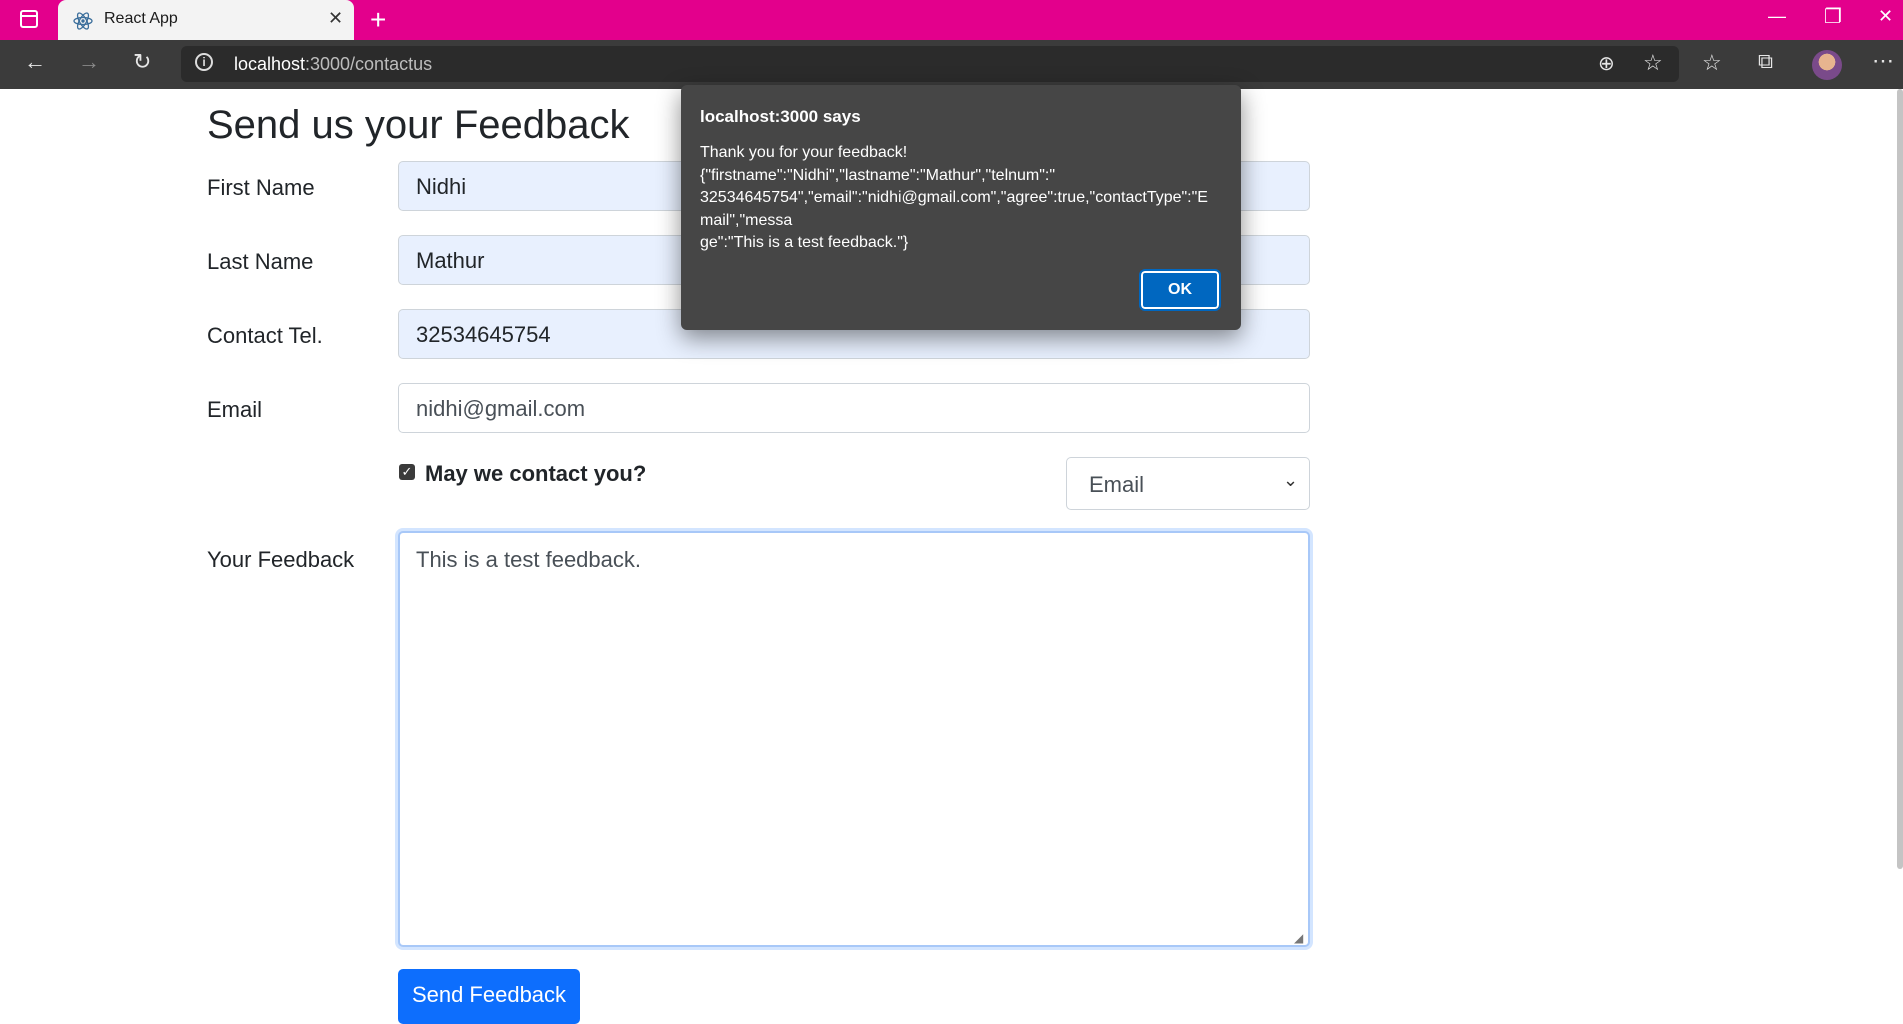 This screenshot has height=1024, width=1903. What do you see at coordinates (83, 21) in the screenshot?
I see `react-logo-icon` at bounding box center [83, 21].